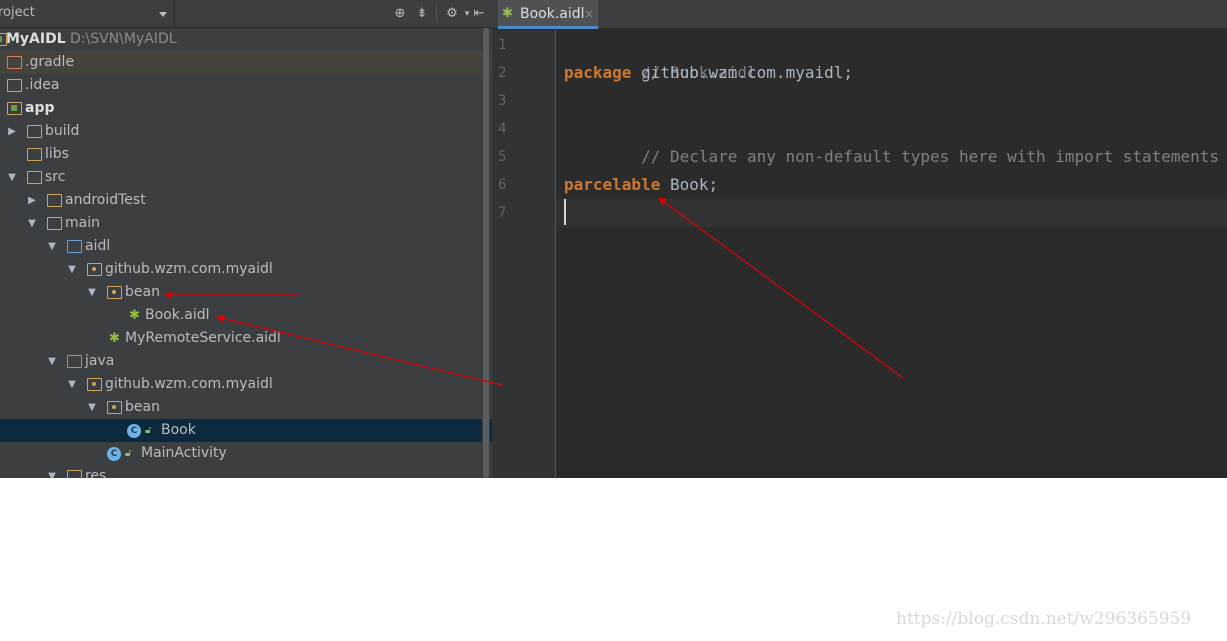 Image resolution: width=1227 pixels, height=641 pixels. I want to click on crosshair-icon: ⊕, so click(400, 14).